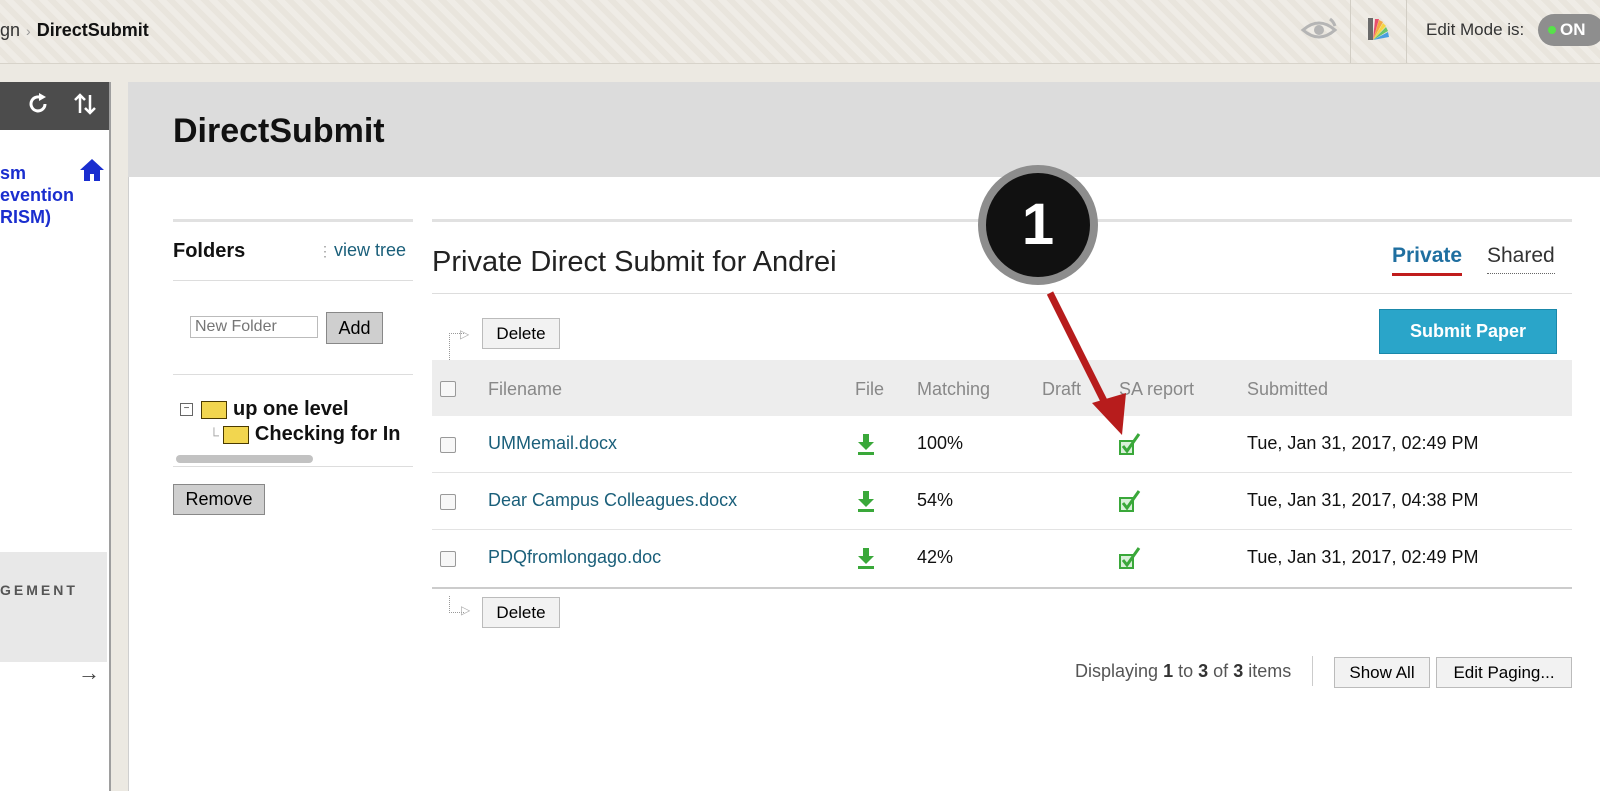  What do you see at coordinates (219, 499) in the screenshot?
I see `remove-folder-button: Remove` at bounding box center [219, 499].